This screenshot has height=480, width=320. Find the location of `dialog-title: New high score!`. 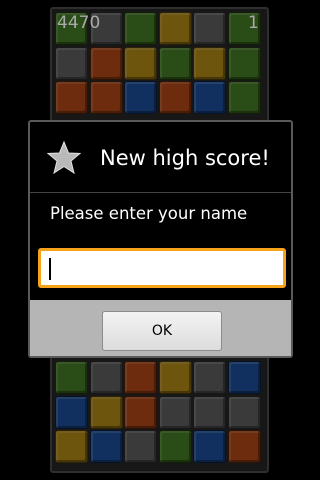

dialog-title: New high score! is located at coordinates (185, 158).